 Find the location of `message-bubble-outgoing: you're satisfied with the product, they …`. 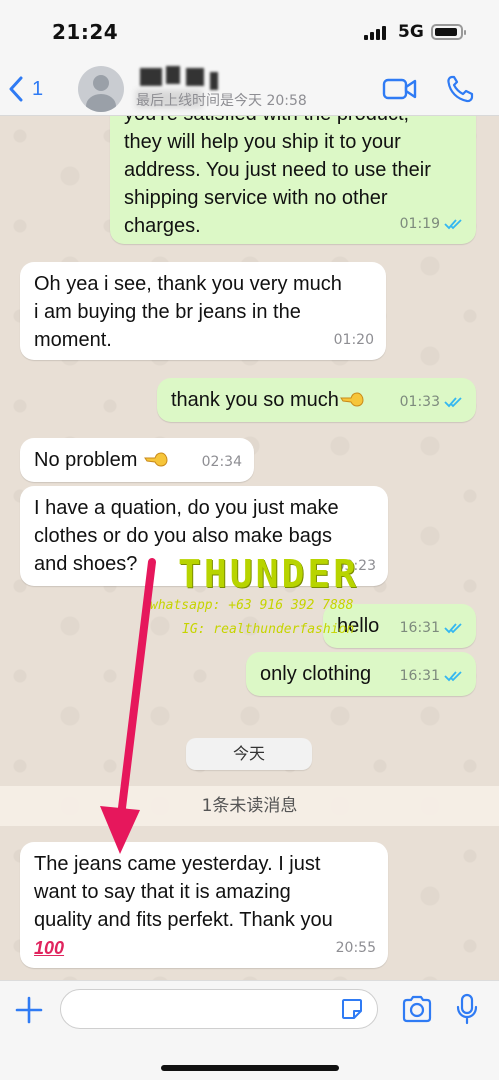

message-bubble-outgoing: you're satisfied with the product, they … is located at coordinates (293, 180).